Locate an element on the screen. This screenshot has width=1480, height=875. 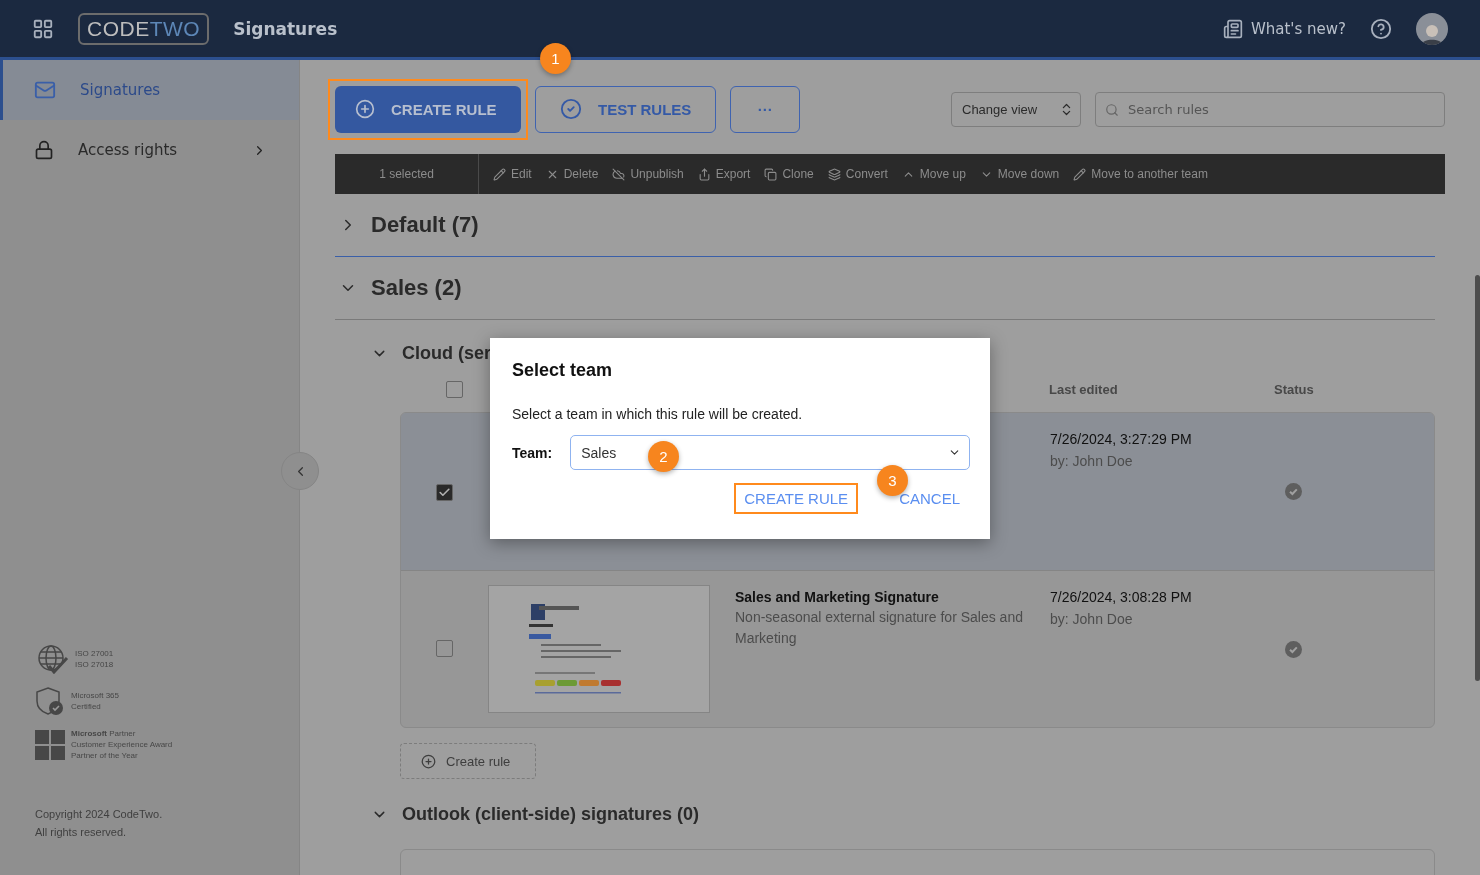
selected-count: 1 selected is located at coordinates (407, 174).